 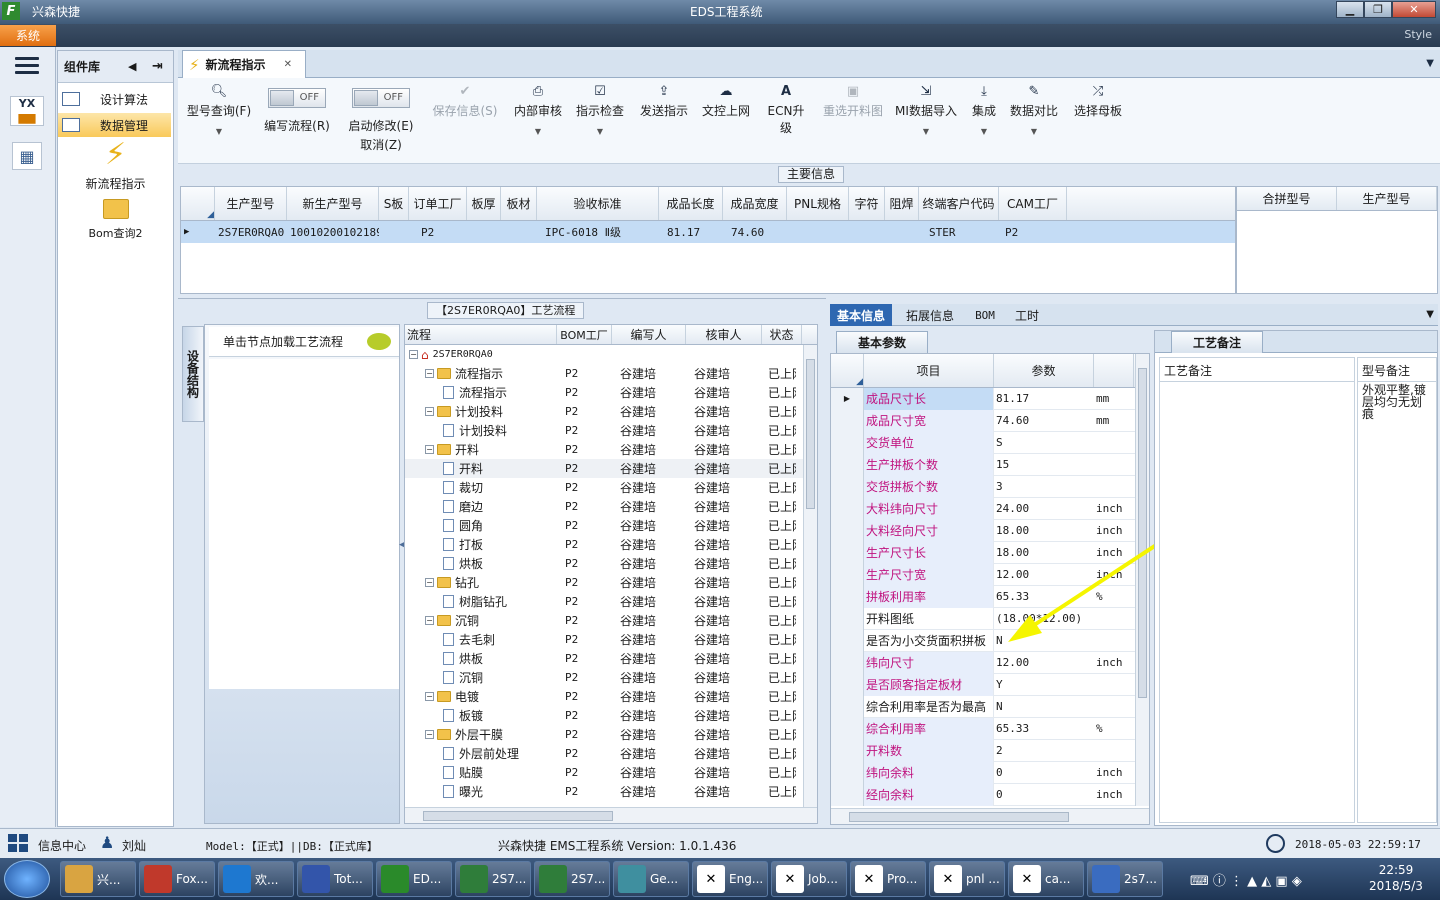 What do you see at coordinates (990, 750) in the screenshot?
I see `param-row: 开料数 2` at bounding box center [990, 750].